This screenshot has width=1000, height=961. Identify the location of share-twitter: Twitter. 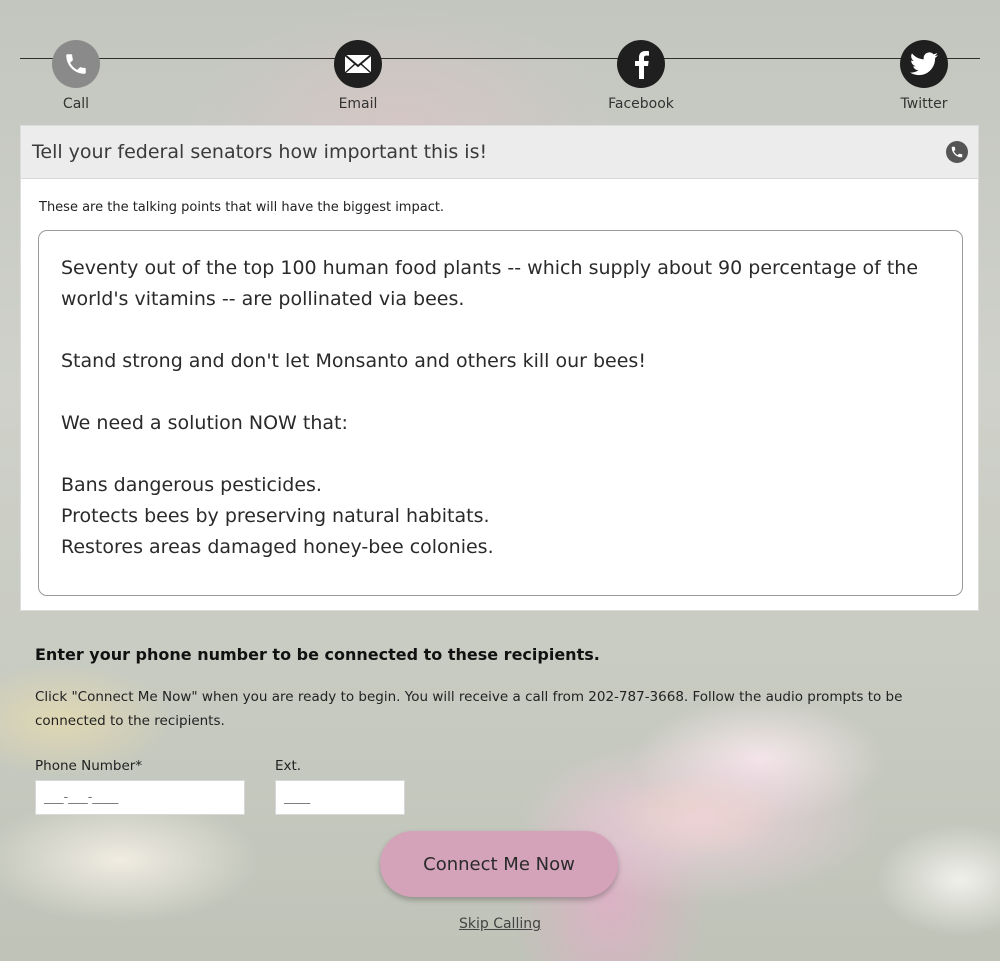
(924, 76).